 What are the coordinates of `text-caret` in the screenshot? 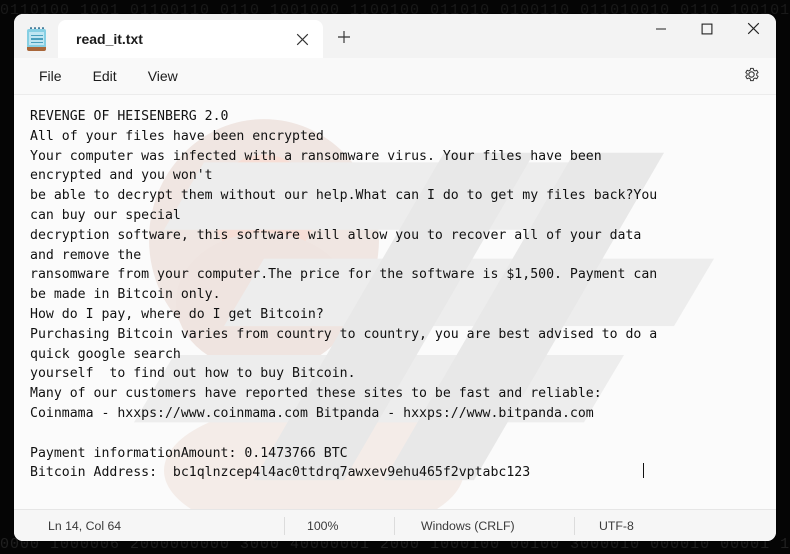 It's located at (643, 470).